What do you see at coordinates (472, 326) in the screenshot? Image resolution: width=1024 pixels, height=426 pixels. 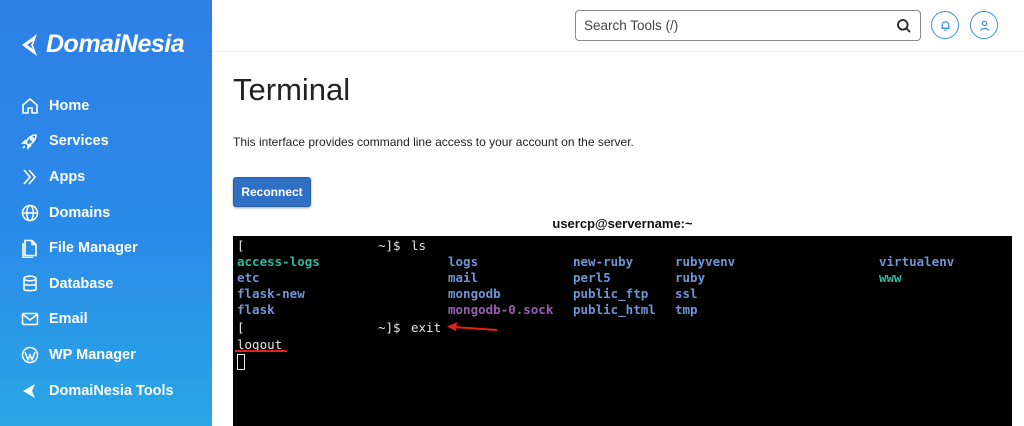 I see `annotation-arrow-icon` at bounding box center [472, 326].